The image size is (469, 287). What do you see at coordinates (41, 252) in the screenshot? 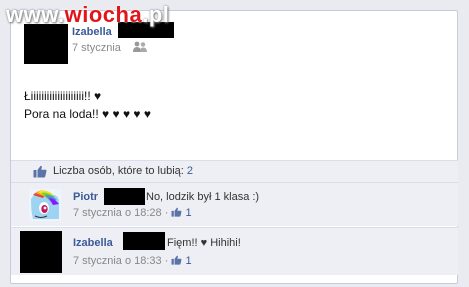
I see `commenter-avatar-redacted` at bounding box center [41, 252].